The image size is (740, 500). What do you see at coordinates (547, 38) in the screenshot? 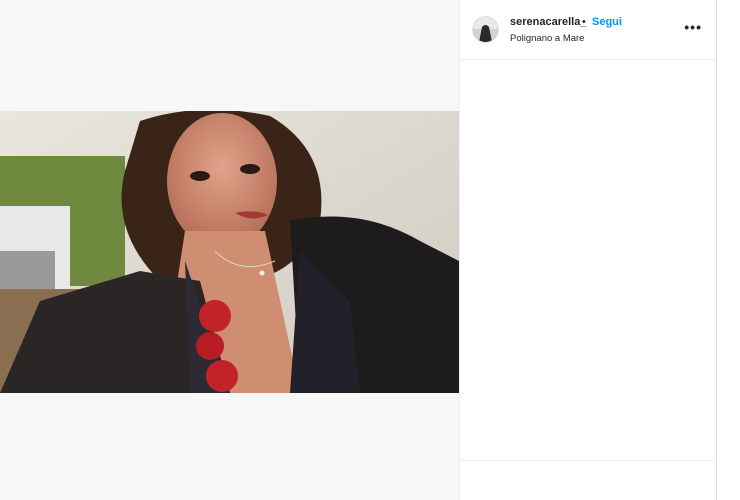
I see `location-link: Polignano a Mare` at bounding box center [547, 38].